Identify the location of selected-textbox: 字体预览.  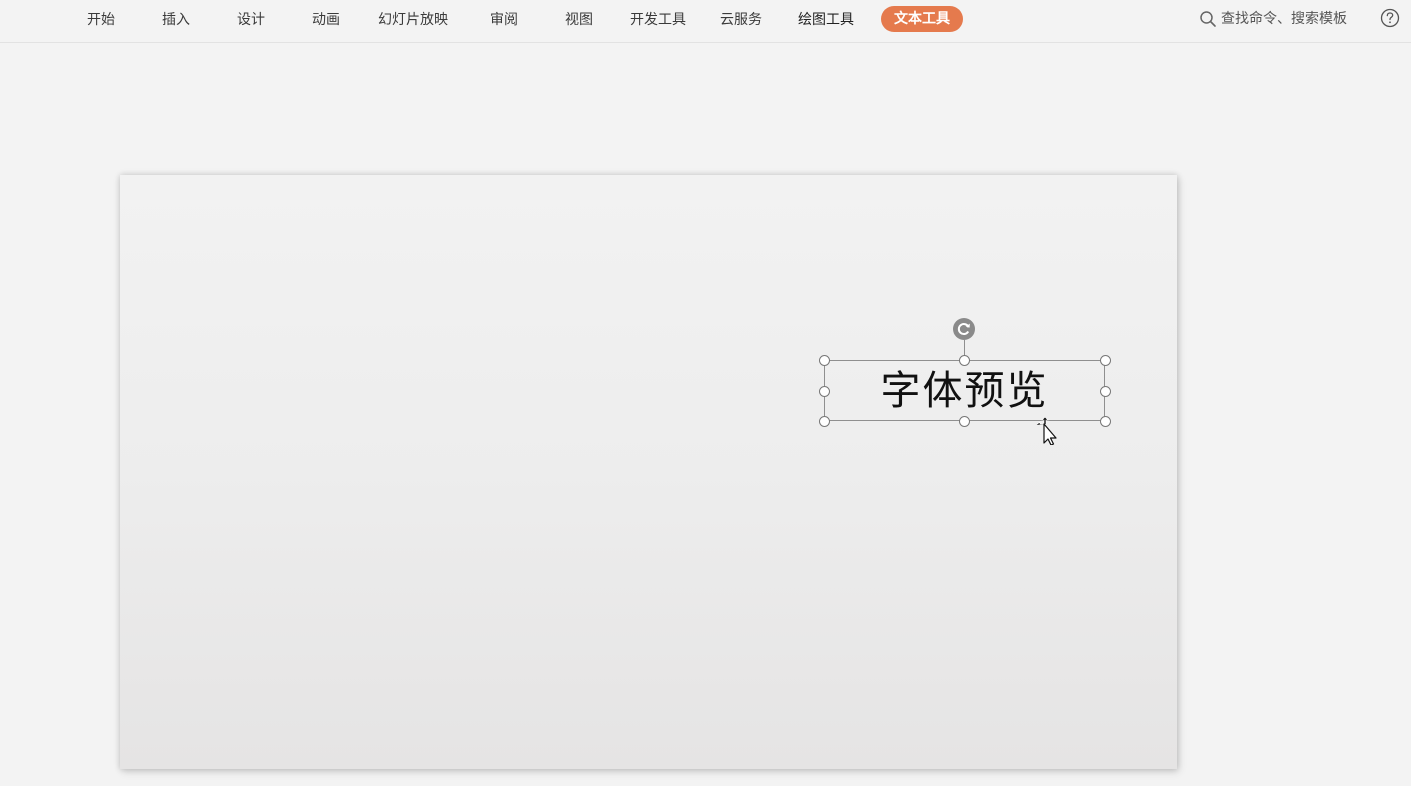
(964, 390).